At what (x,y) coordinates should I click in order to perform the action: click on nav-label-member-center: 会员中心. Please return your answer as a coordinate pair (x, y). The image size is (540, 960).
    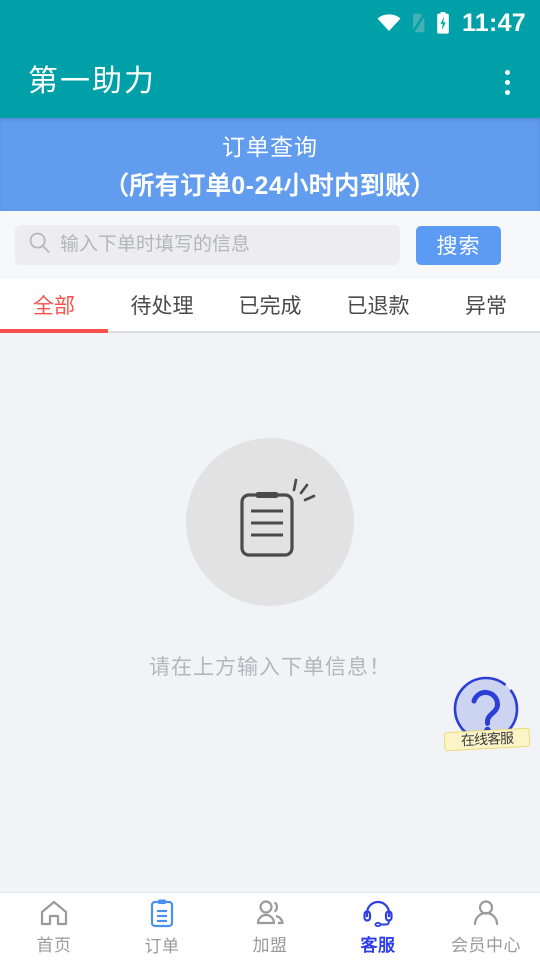
    Looking at the image, I should click on (486, 945).